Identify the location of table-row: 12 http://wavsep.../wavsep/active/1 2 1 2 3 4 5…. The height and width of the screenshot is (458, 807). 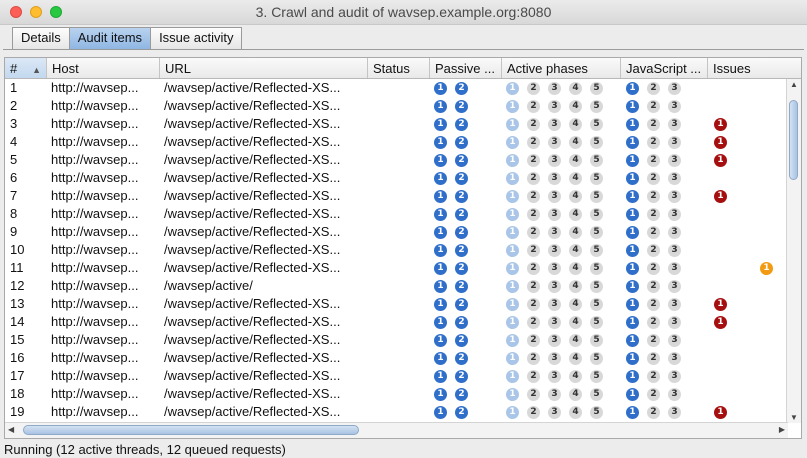
(396, 286).